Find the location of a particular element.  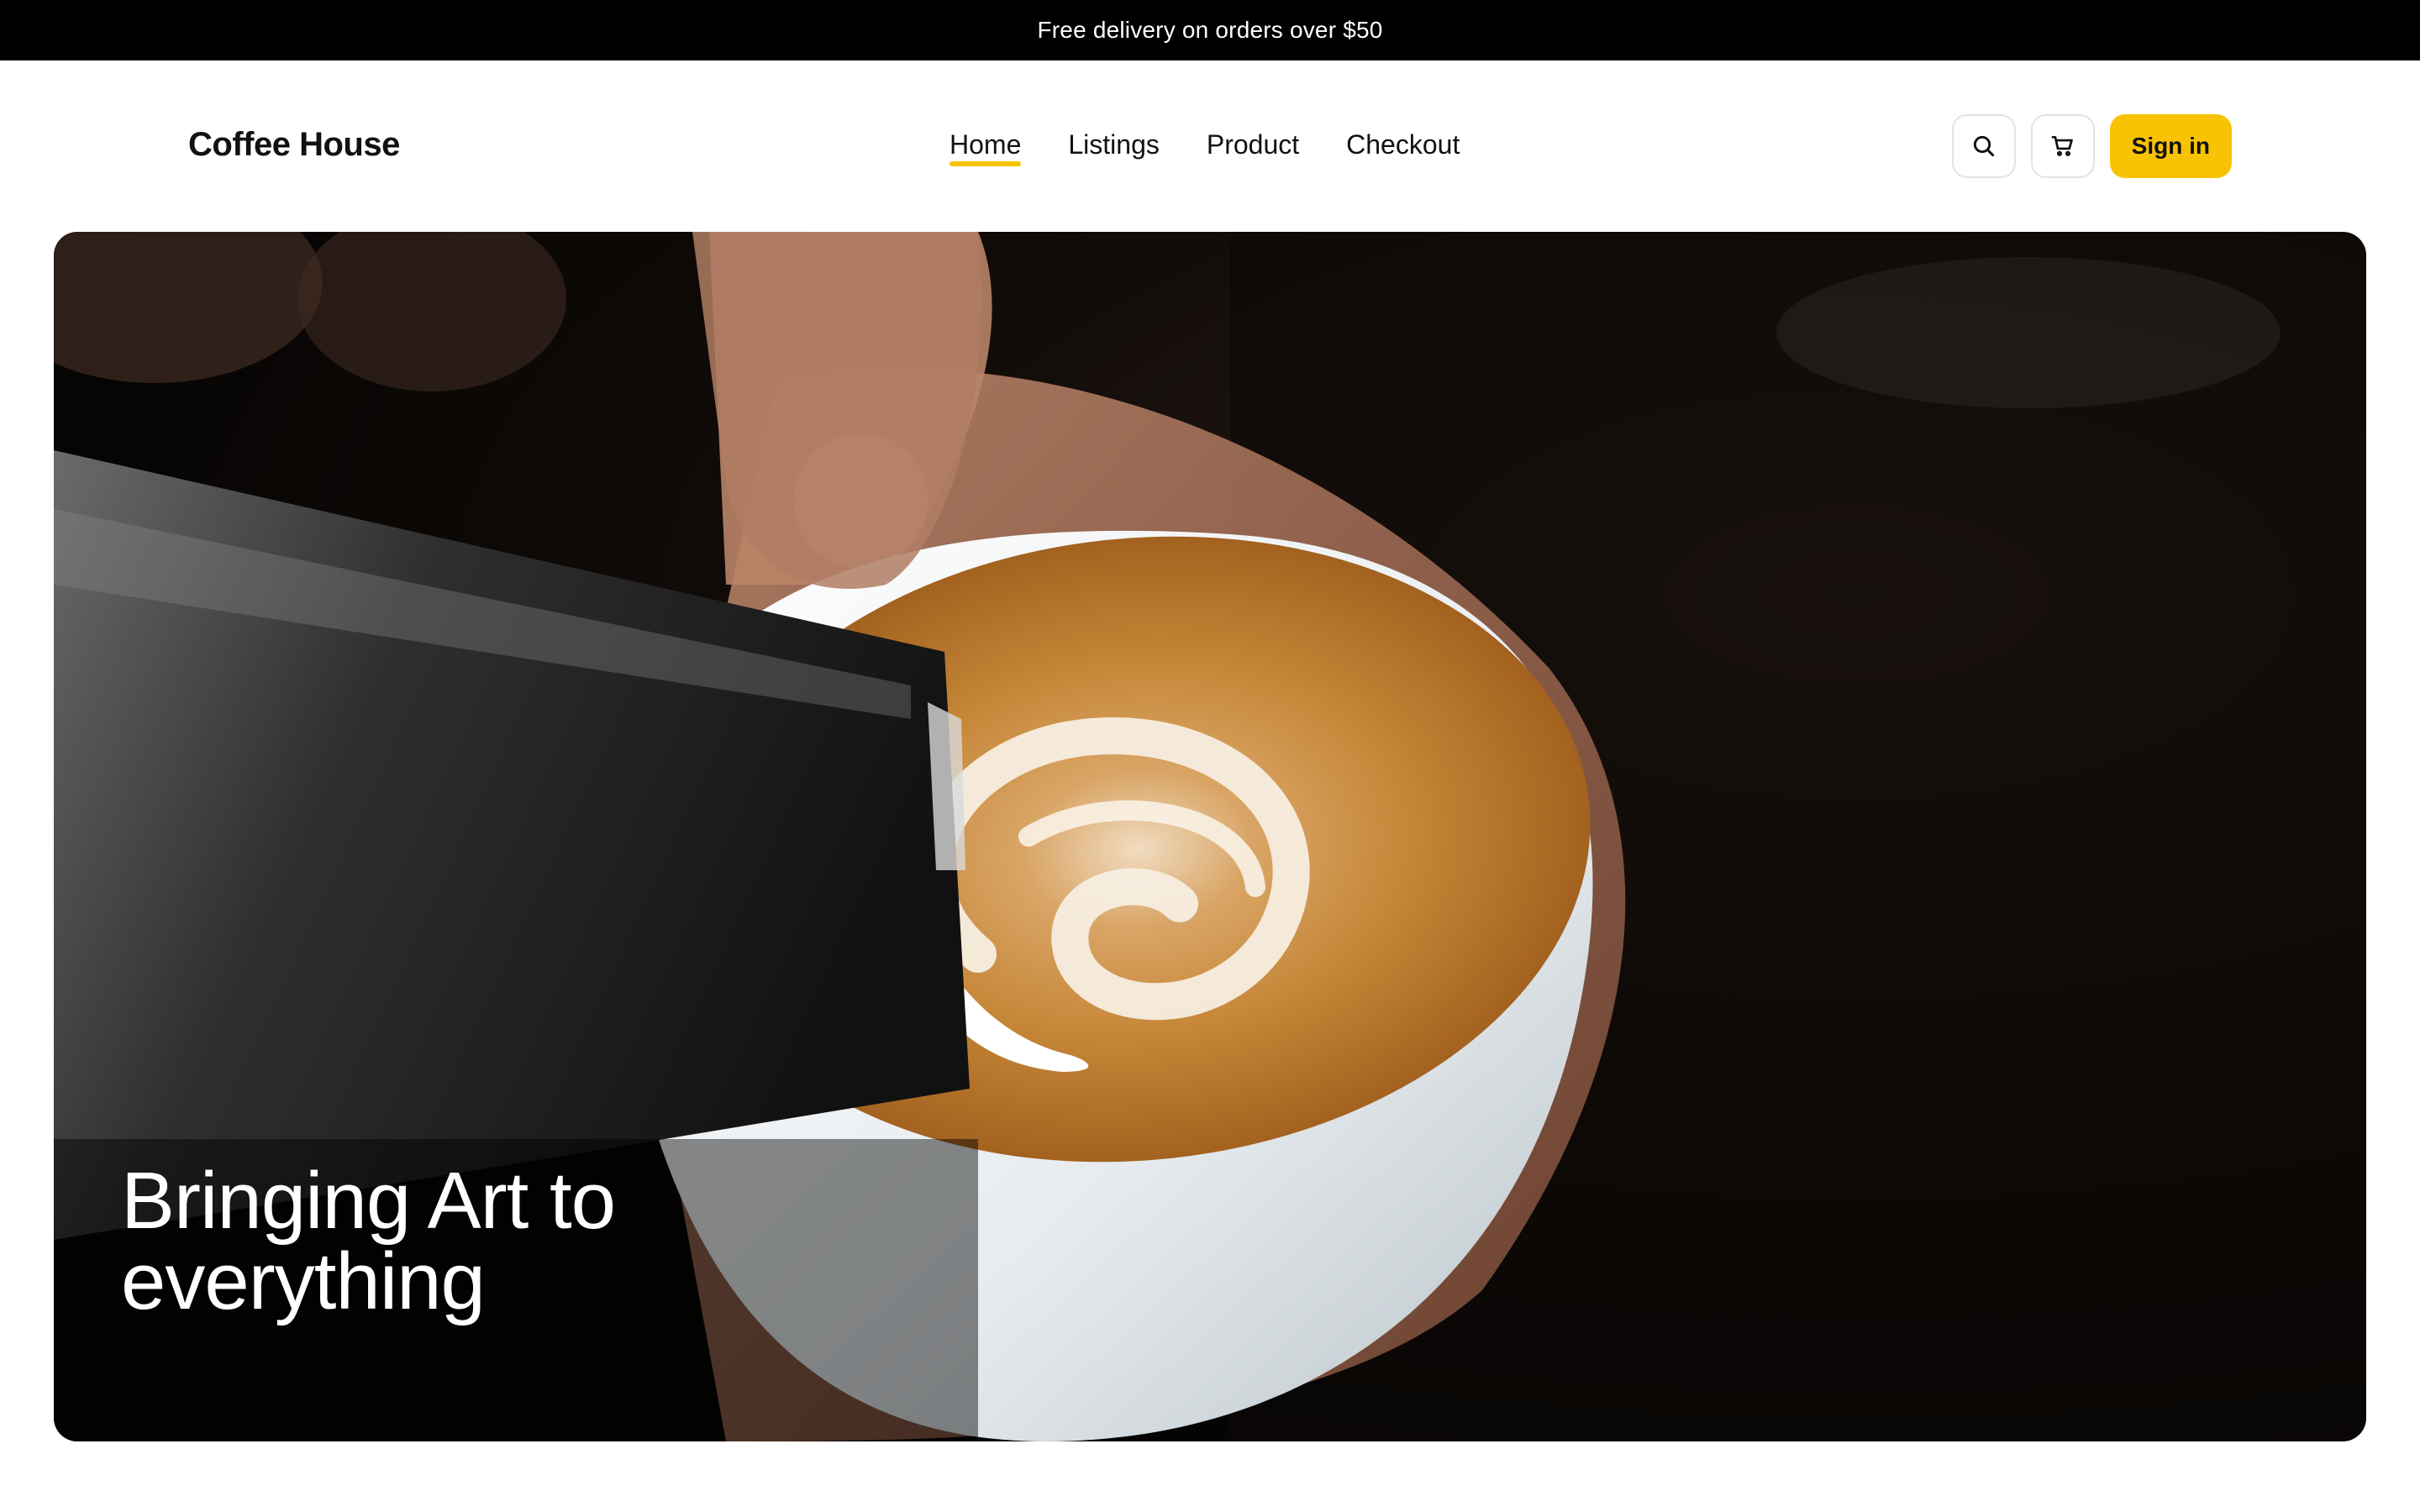

search-icon is located at coordinates (1983, 146).